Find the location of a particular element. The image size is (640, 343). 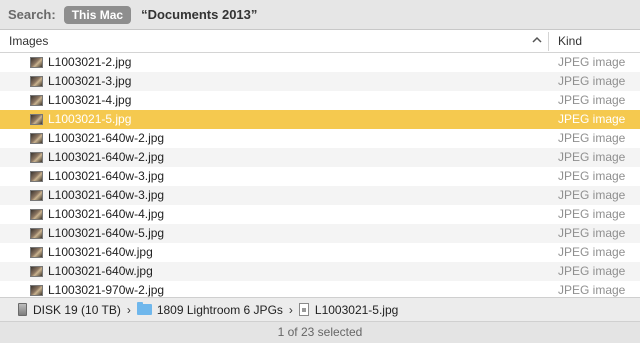

file-name: L1003021-3.jpg is located at coordinates (90, 81).